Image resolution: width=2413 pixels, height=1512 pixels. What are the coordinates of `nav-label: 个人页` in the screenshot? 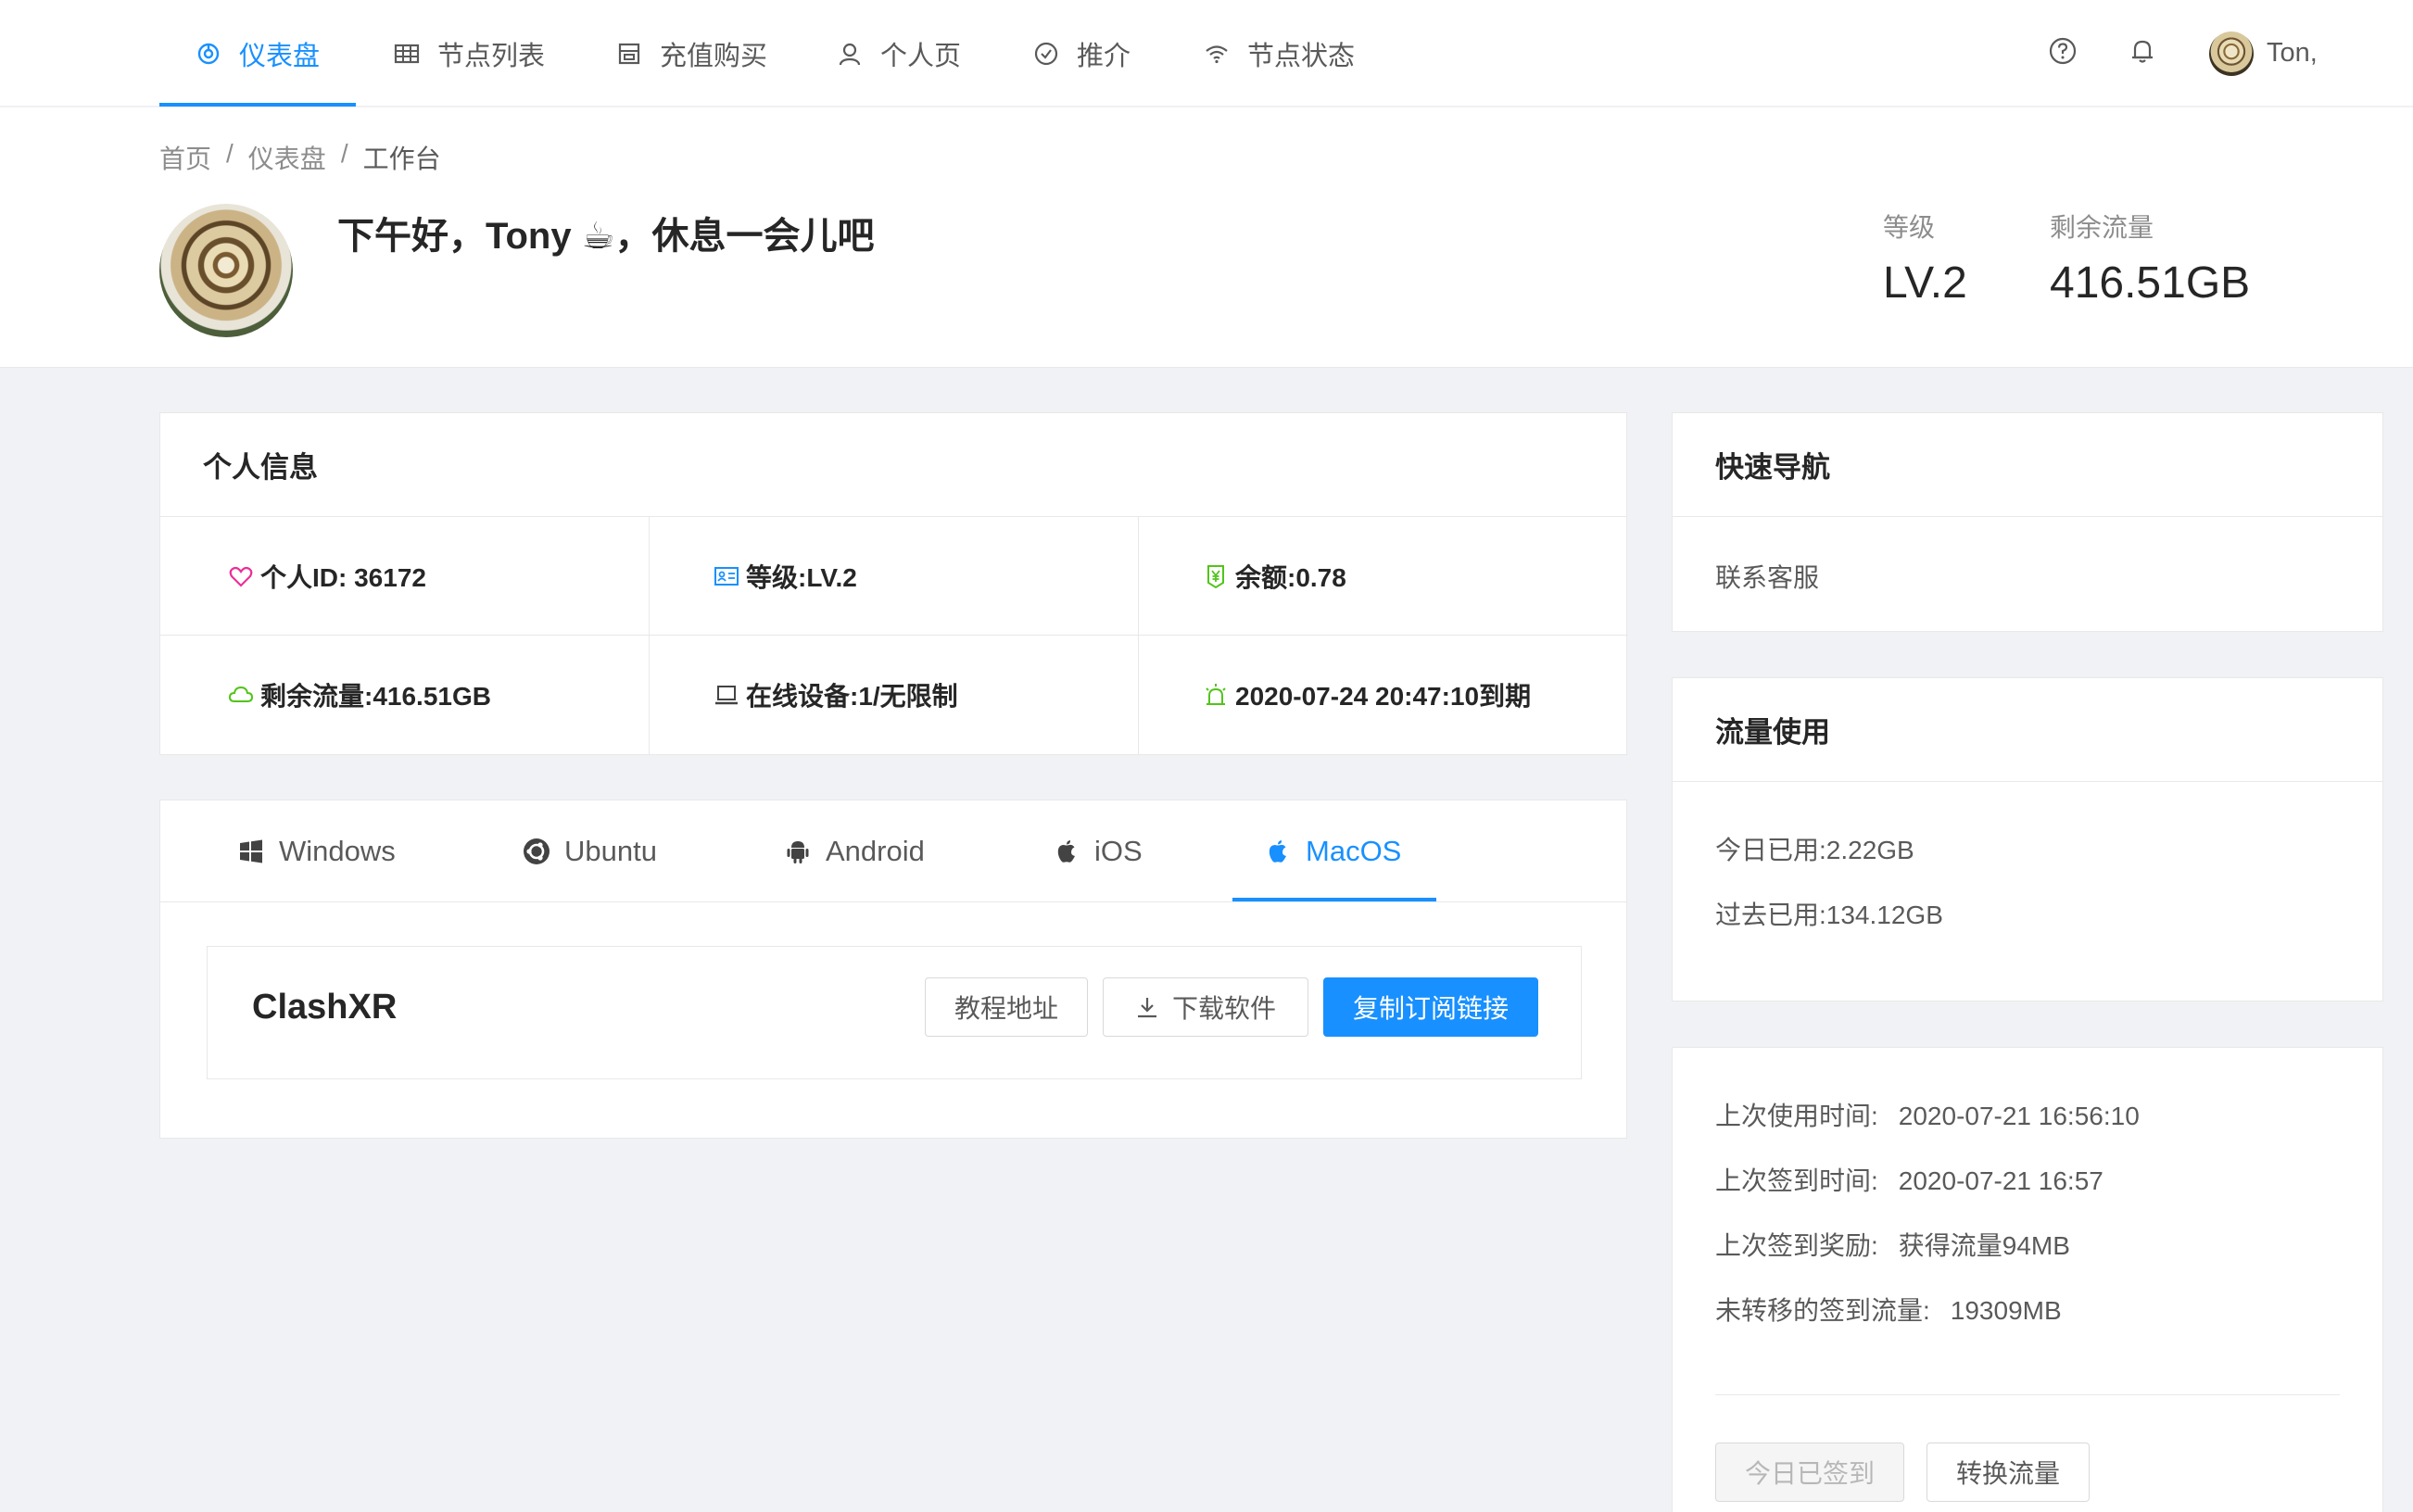 It's located at (921, 56).